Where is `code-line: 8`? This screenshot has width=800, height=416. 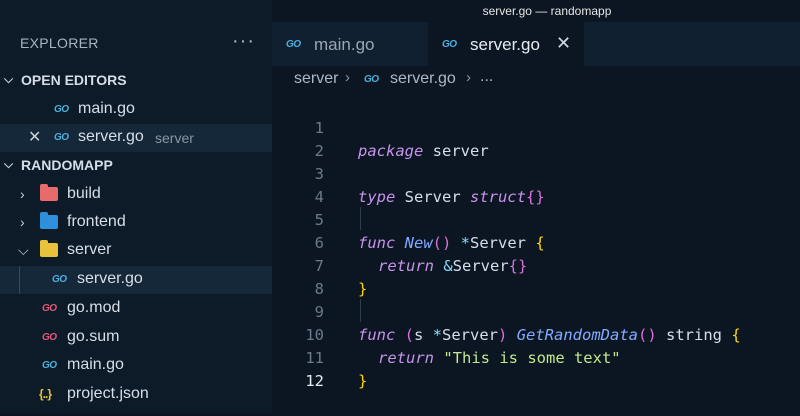 code-line: 8 is located at coordinates (536, 276).